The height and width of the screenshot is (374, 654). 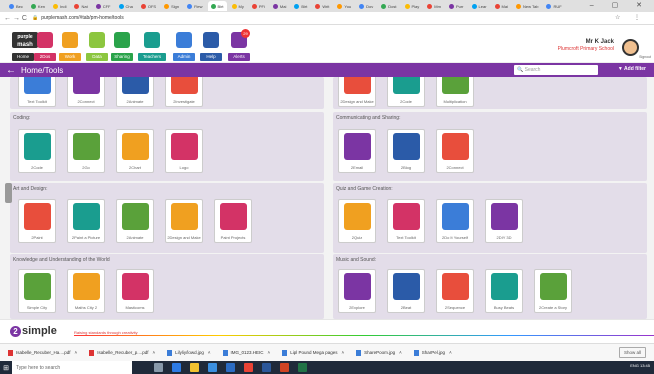 I want to click on browser-tab: Dost, so click(x=388, y=6).